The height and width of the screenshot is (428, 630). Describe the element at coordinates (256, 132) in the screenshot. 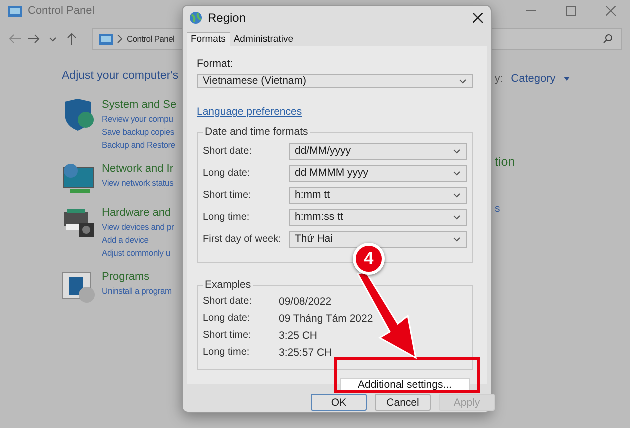

I see `group-title: Date and time formats` at that location.